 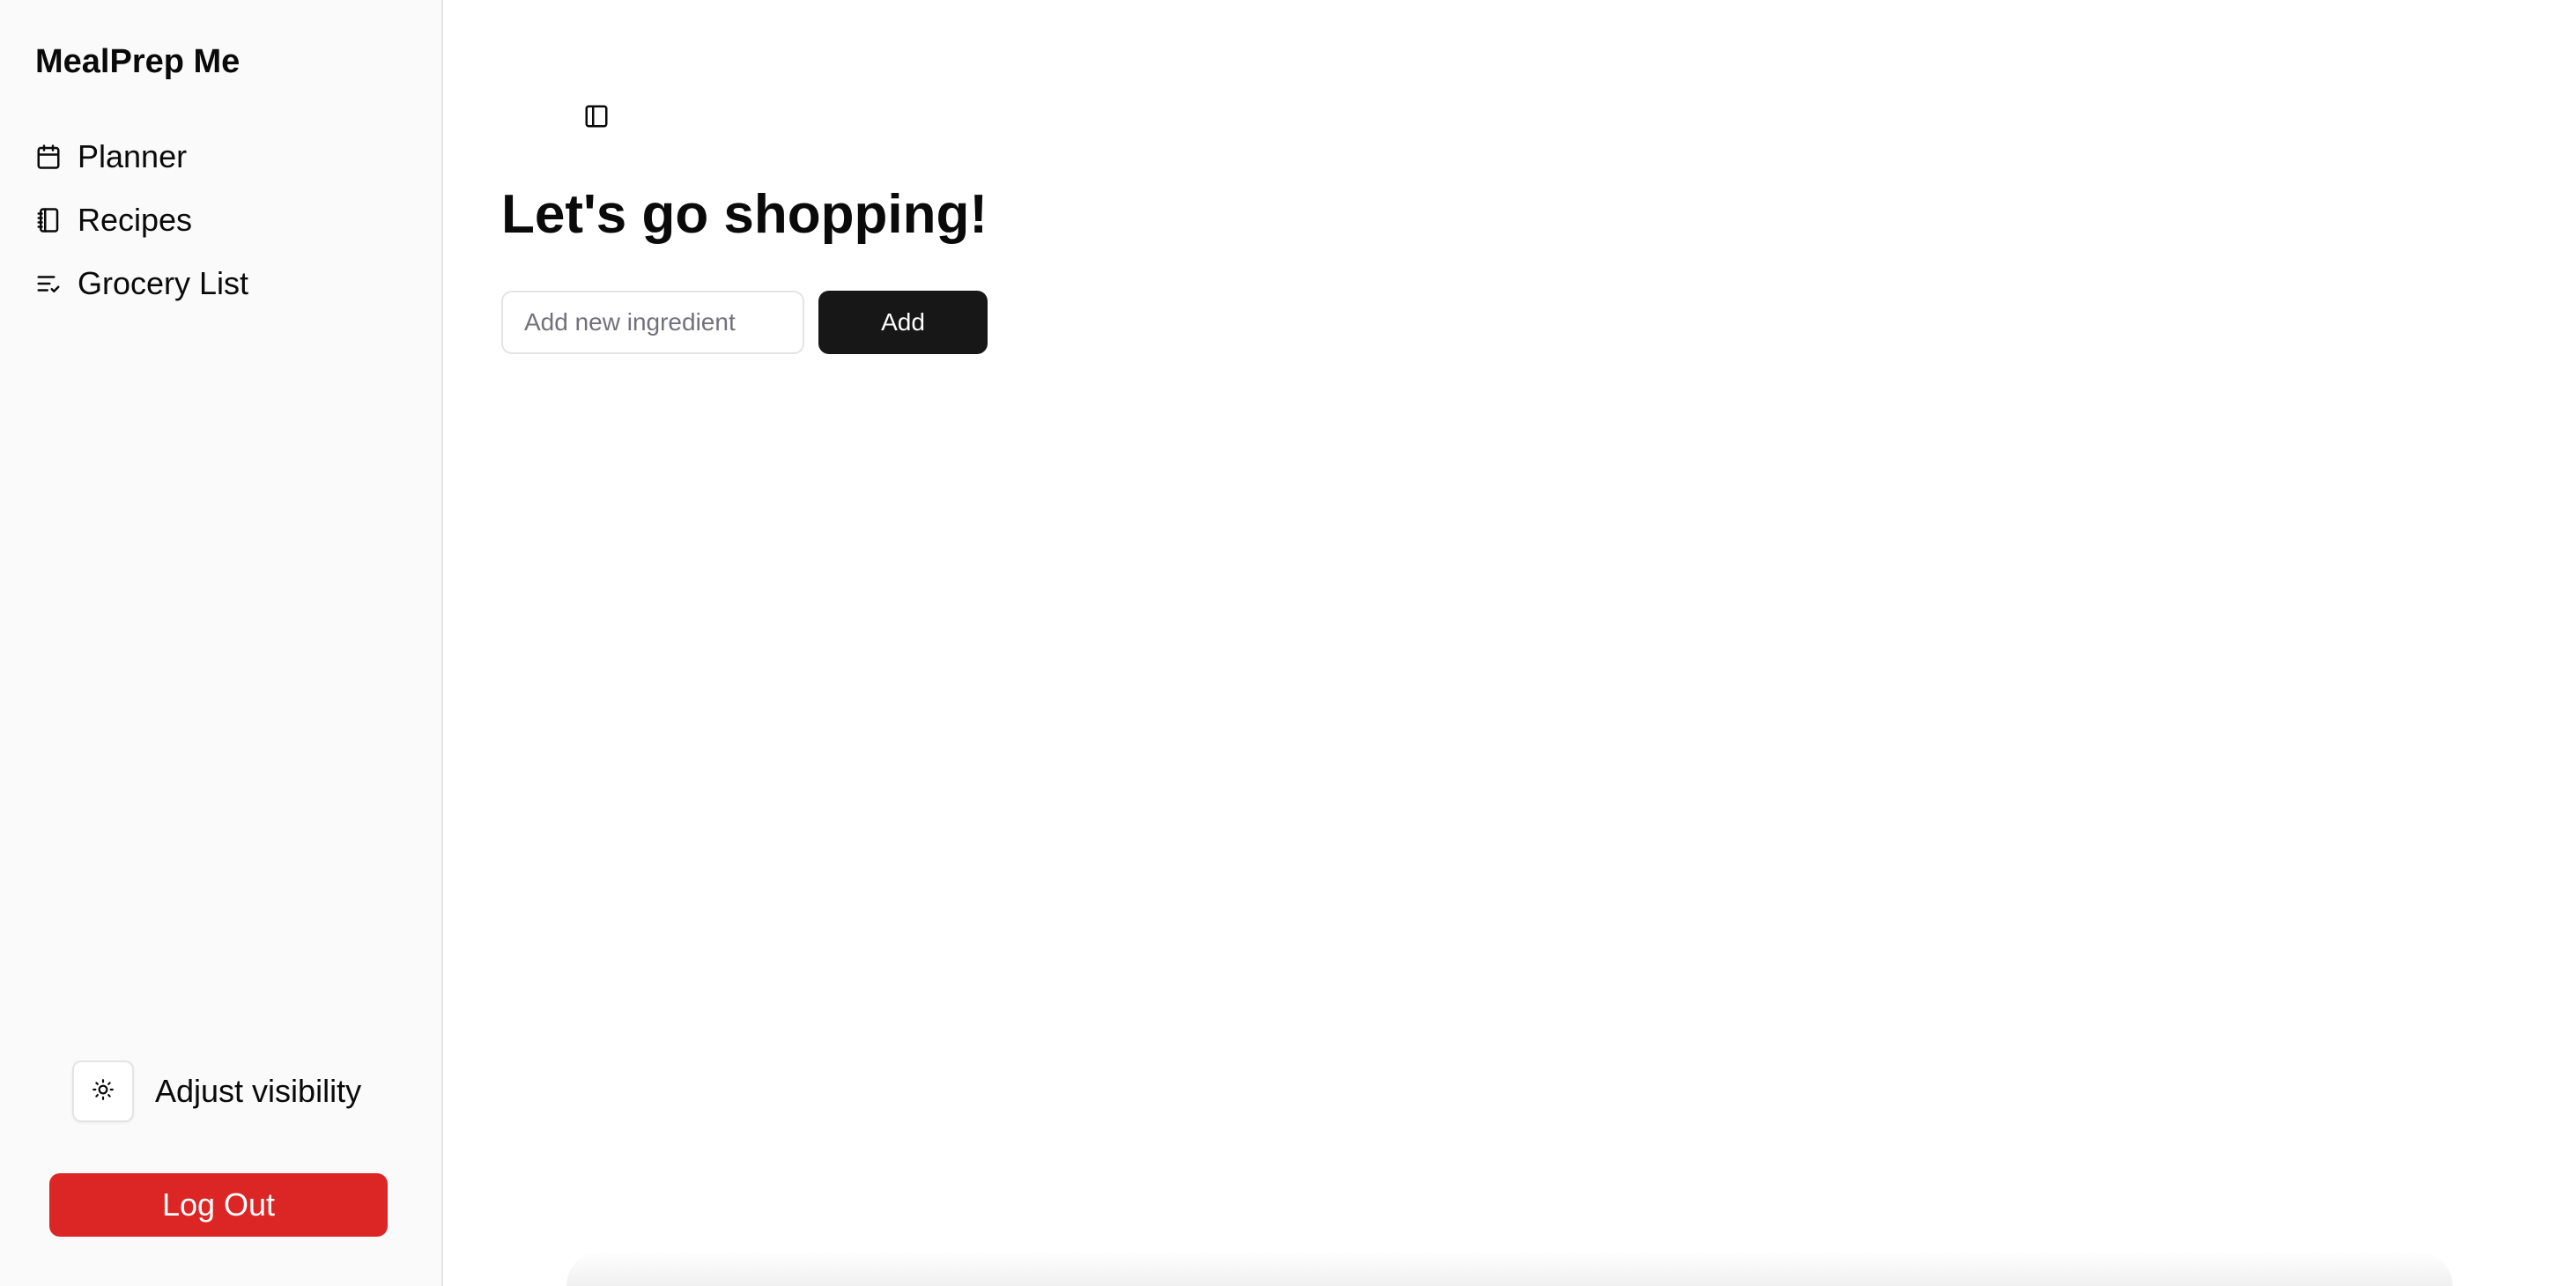 What do you see at coordinates (229, 156) in the screenshot?
I see `sidebar-item-planner: Planner` at bounding box center [229, 156].